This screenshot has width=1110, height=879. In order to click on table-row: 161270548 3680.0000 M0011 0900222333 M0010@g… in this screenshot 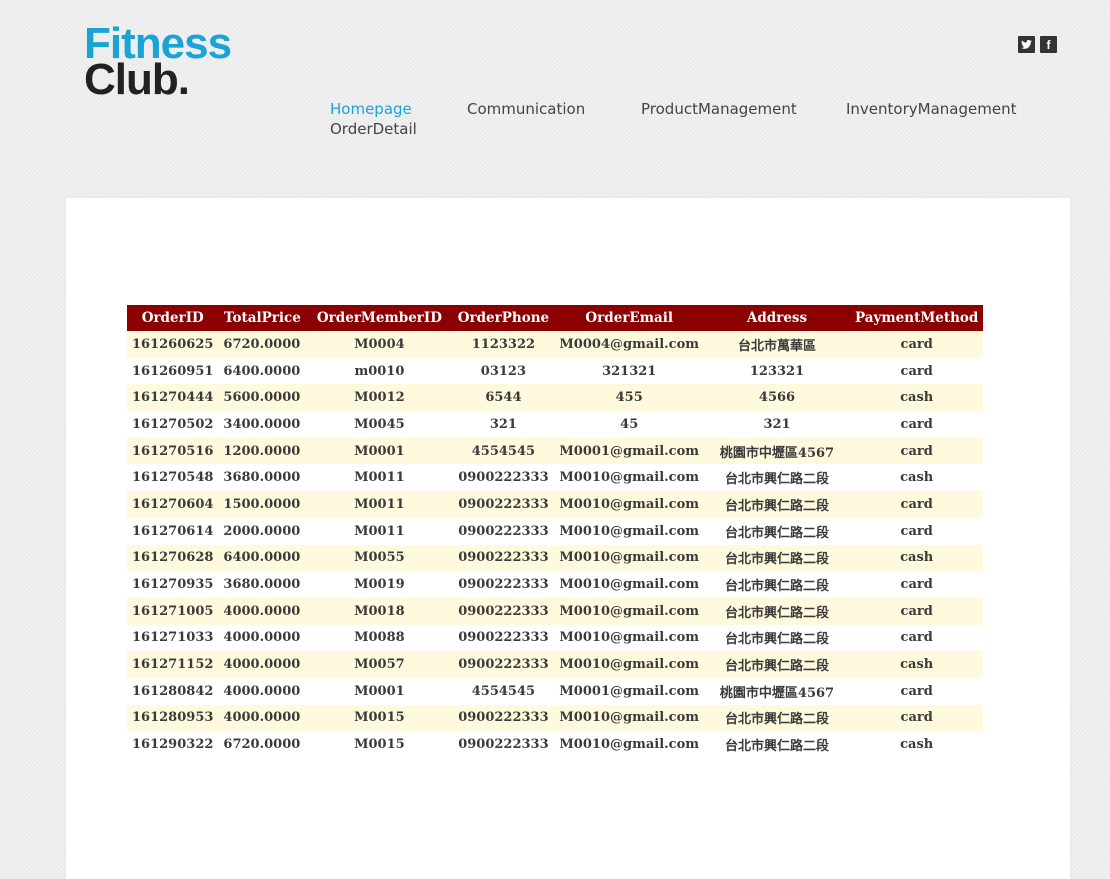, I will do `click(555, 478)`.